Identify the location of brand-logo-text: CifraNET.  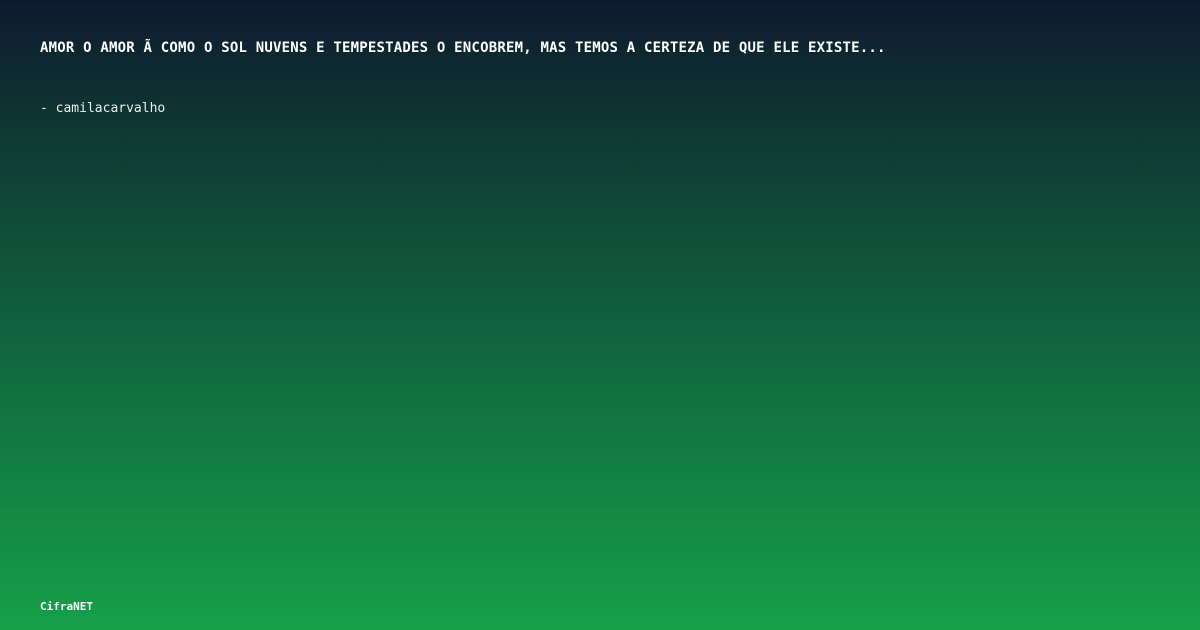
(66, 606).